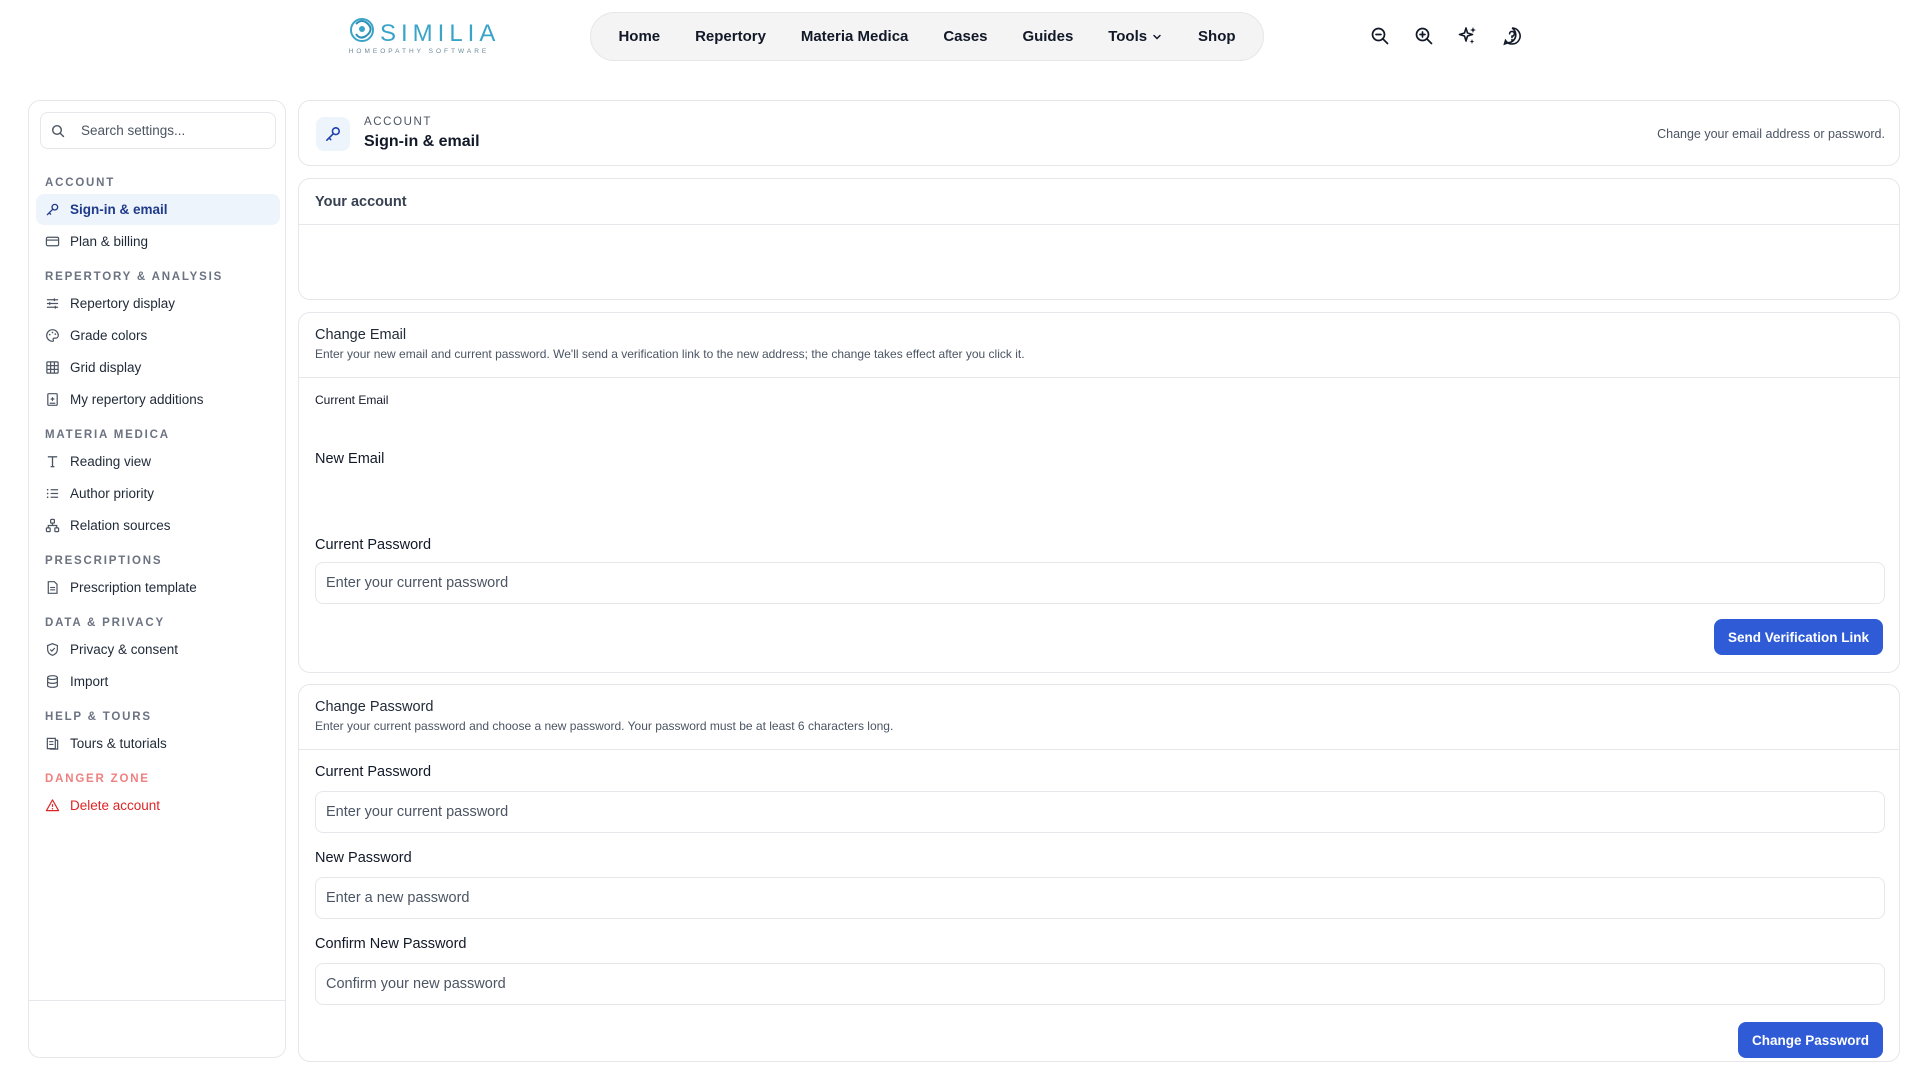 The height and width of the screenshot is (1080, 1920). I want to click on section-label-danger-zone: DANGER ZONE, so click(97, 779).